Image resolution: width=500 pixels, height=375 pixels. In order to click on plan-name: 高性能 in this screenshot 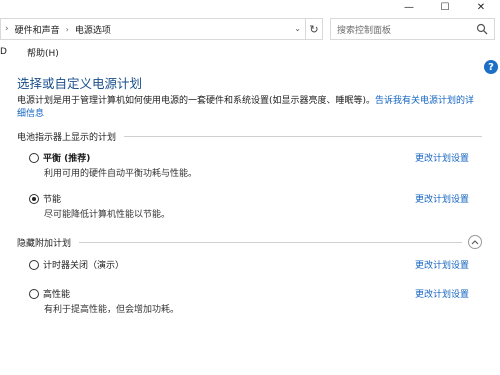, I will do `click(57, 295)`.